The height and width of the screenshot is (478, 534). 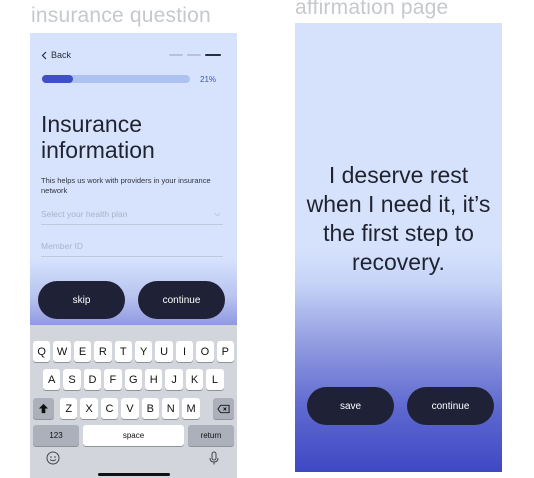 What do you see at coordinates (174, 379) in the screenshot?
I see `key-j: J` at bounding box center [174, 379].